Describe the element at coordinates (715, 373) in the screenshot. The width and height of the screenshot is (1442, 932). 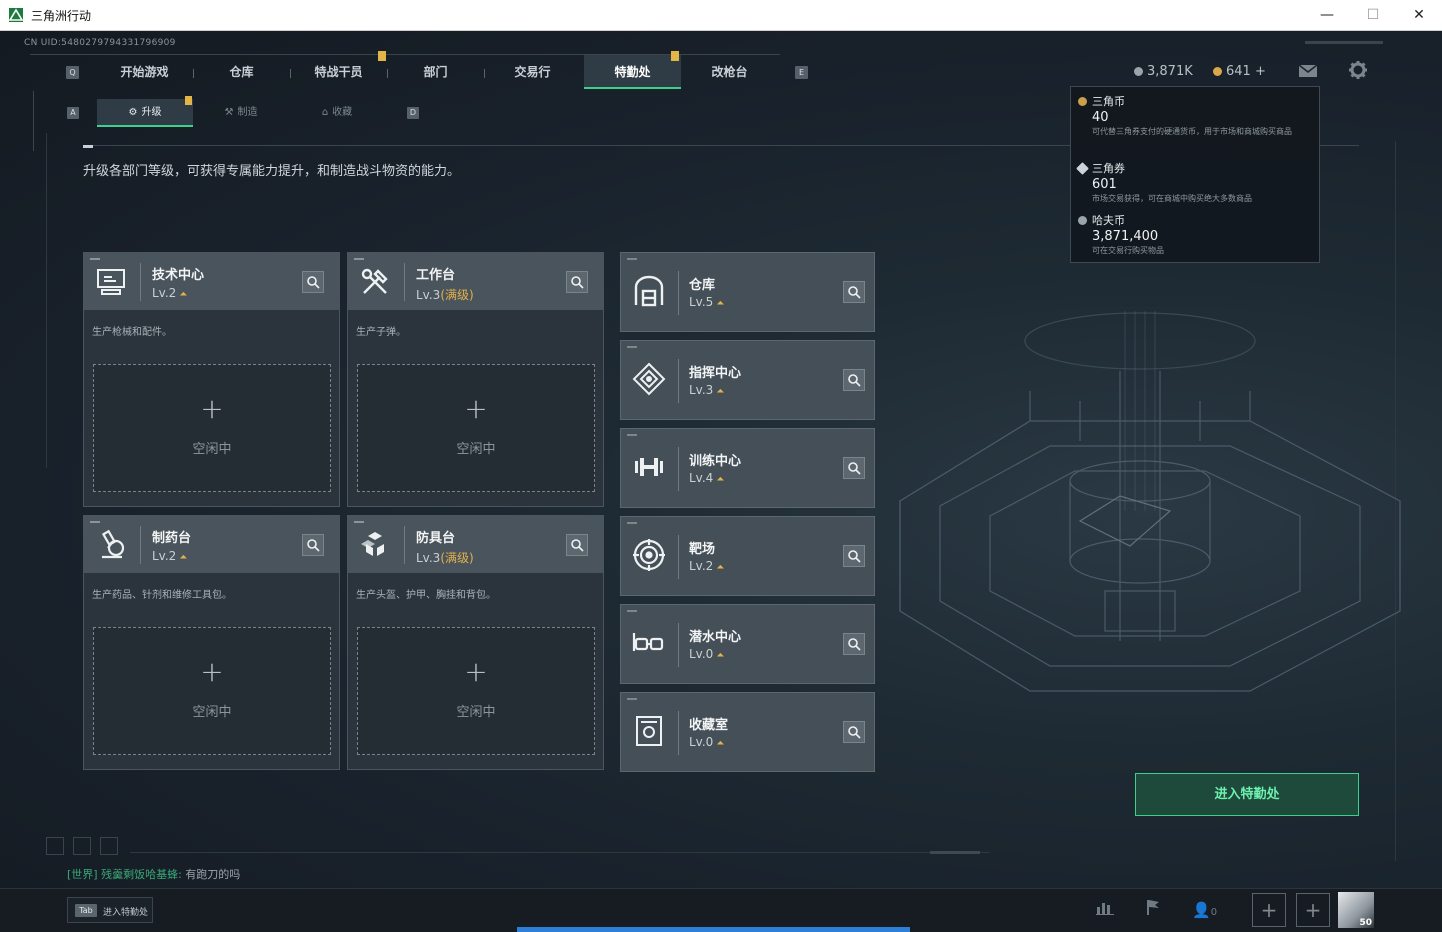
I see `facility-name: 指挥中心` at that location.